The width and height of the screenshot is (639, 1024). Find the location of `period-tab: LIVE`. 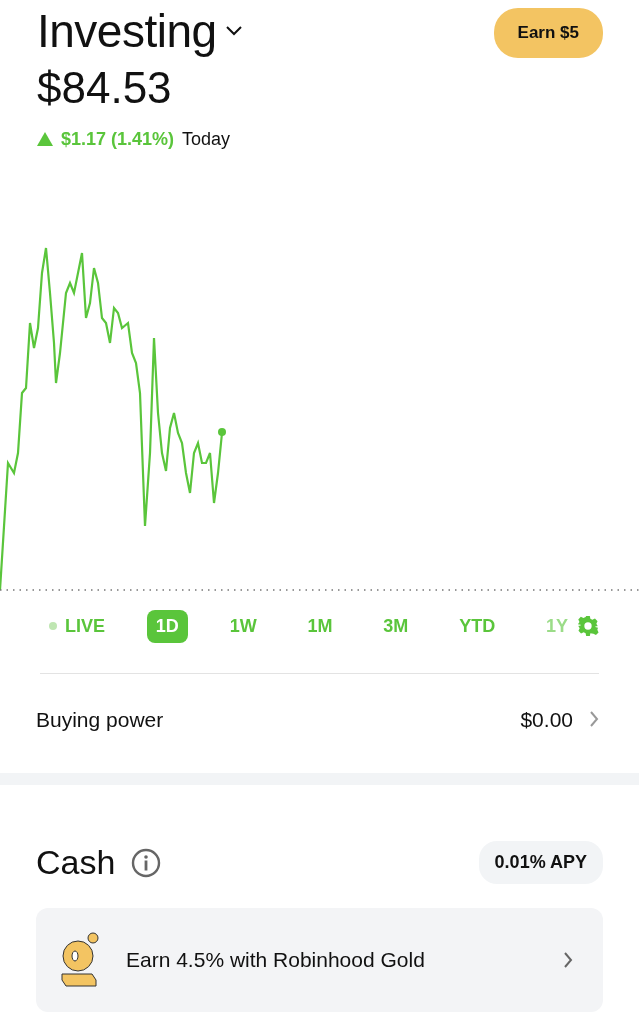

period-tab: LIVE is located at coordinates (77, 626).